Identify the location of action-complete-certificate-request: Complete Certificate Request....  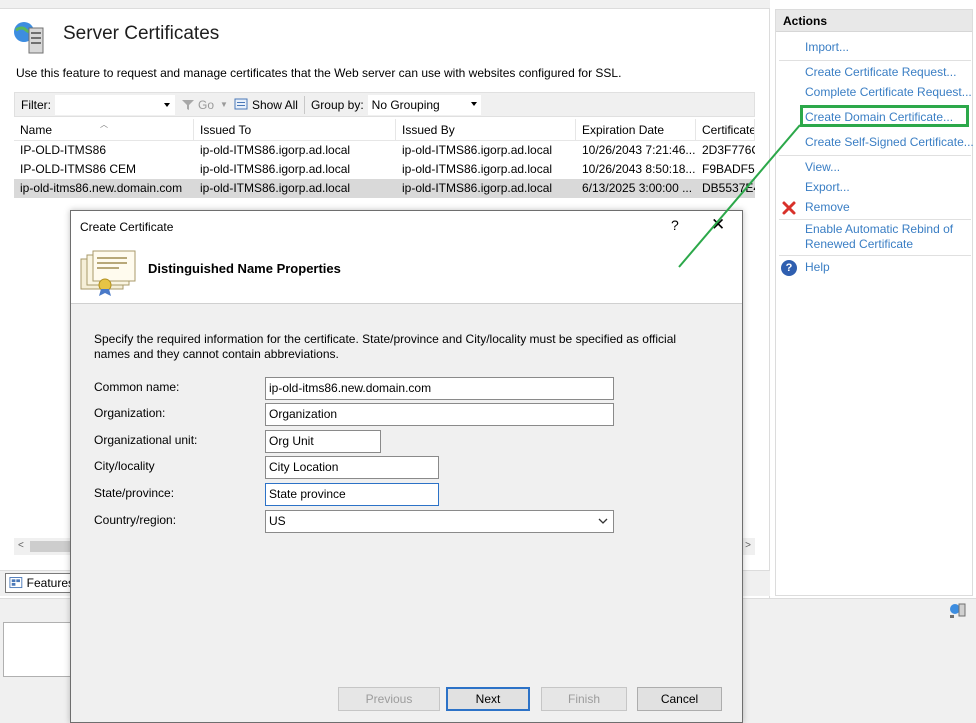
(888, 92).